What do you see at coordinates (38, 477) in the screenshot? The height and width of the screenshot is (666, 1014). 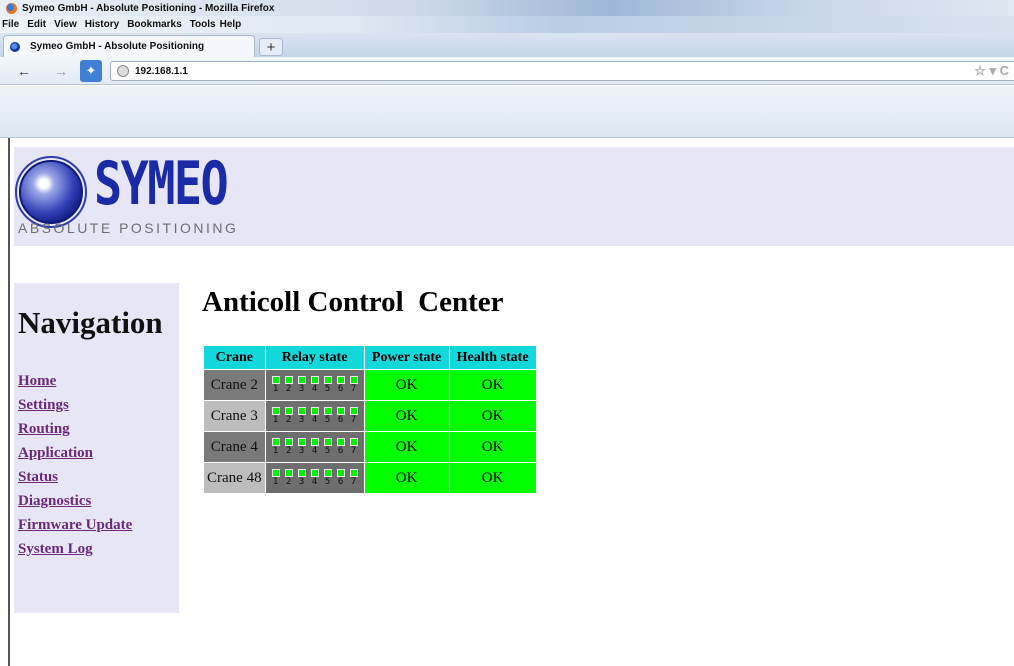 I see `nav-link-status: Status` at bounding box center [38, 477].